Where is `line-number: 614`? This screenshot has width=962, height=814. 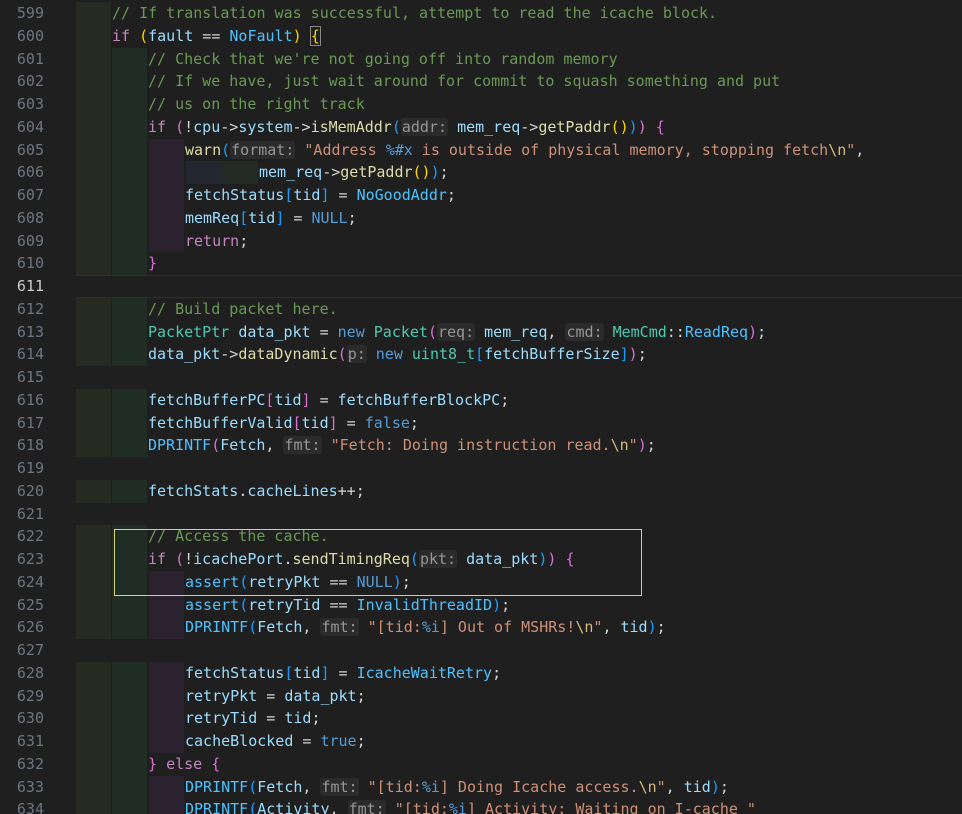 line-number: 614 is located at coordinates (30, 354).